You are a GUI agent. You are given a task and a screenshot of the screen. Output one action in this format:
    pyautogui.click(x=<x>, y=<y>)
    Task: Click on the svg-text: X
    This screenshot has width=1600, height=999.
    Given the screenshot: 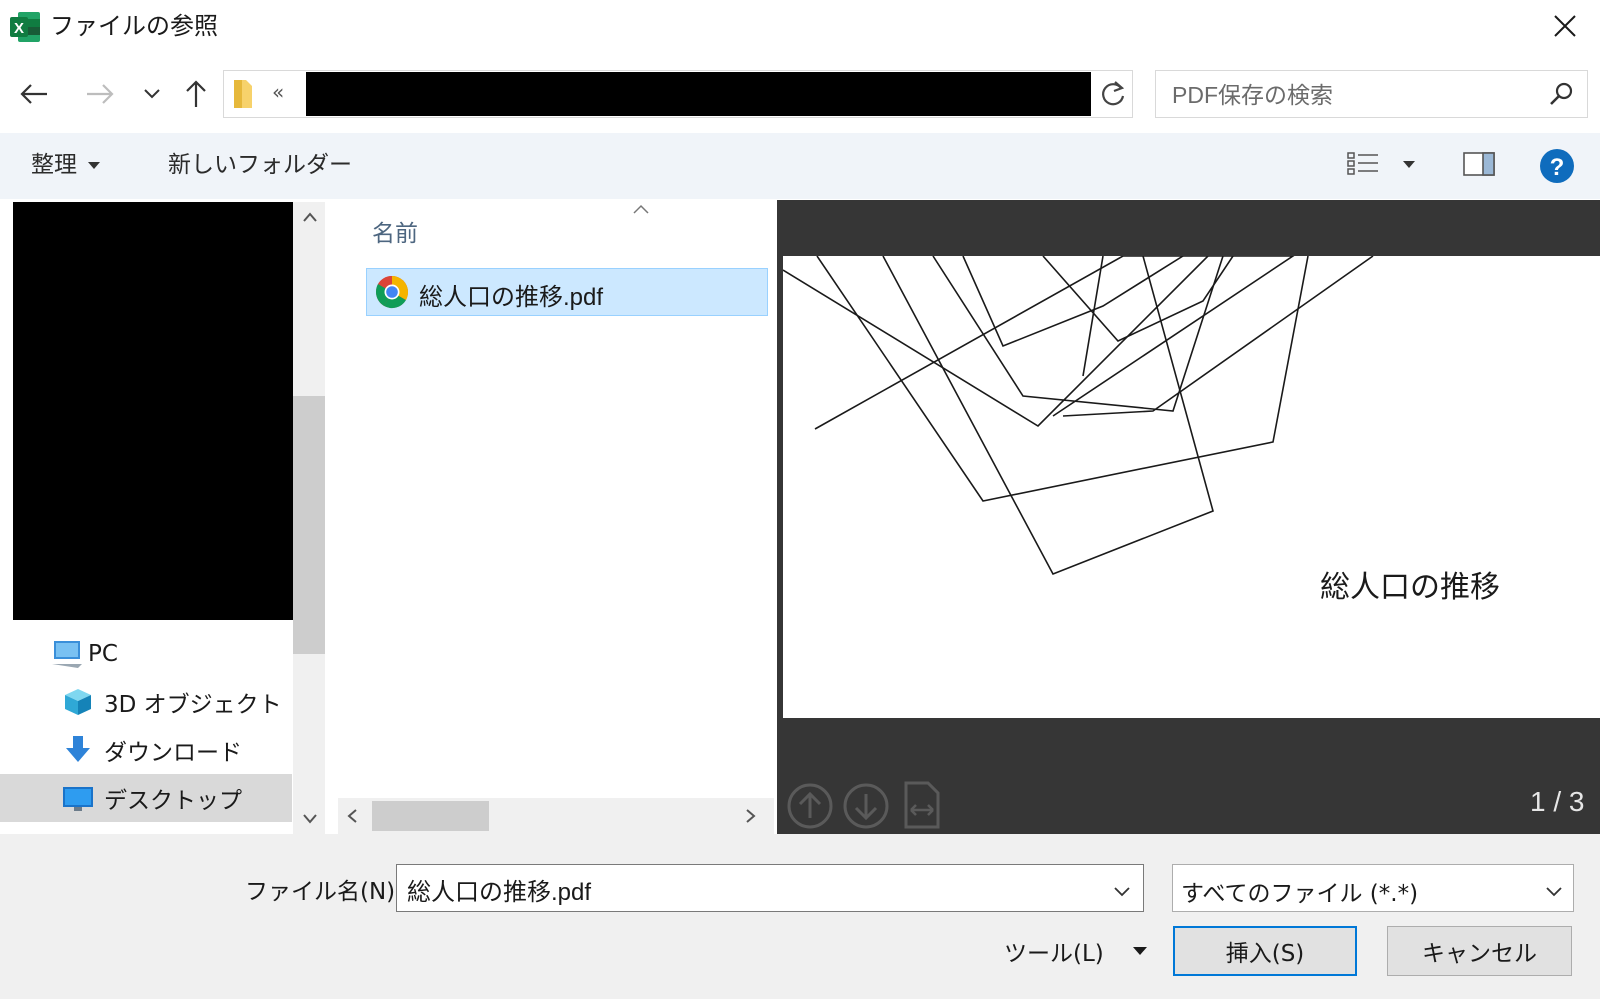 What is the action you would take?
    pyautogui.click(x=19, y=28)
    